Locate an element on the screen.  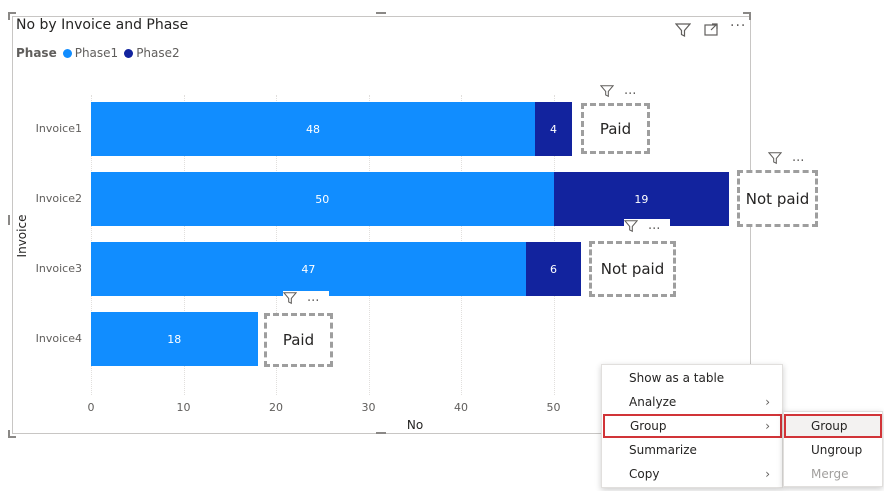
menu-item-show-as-table: Show as a table is located at coordinates (692, 378).